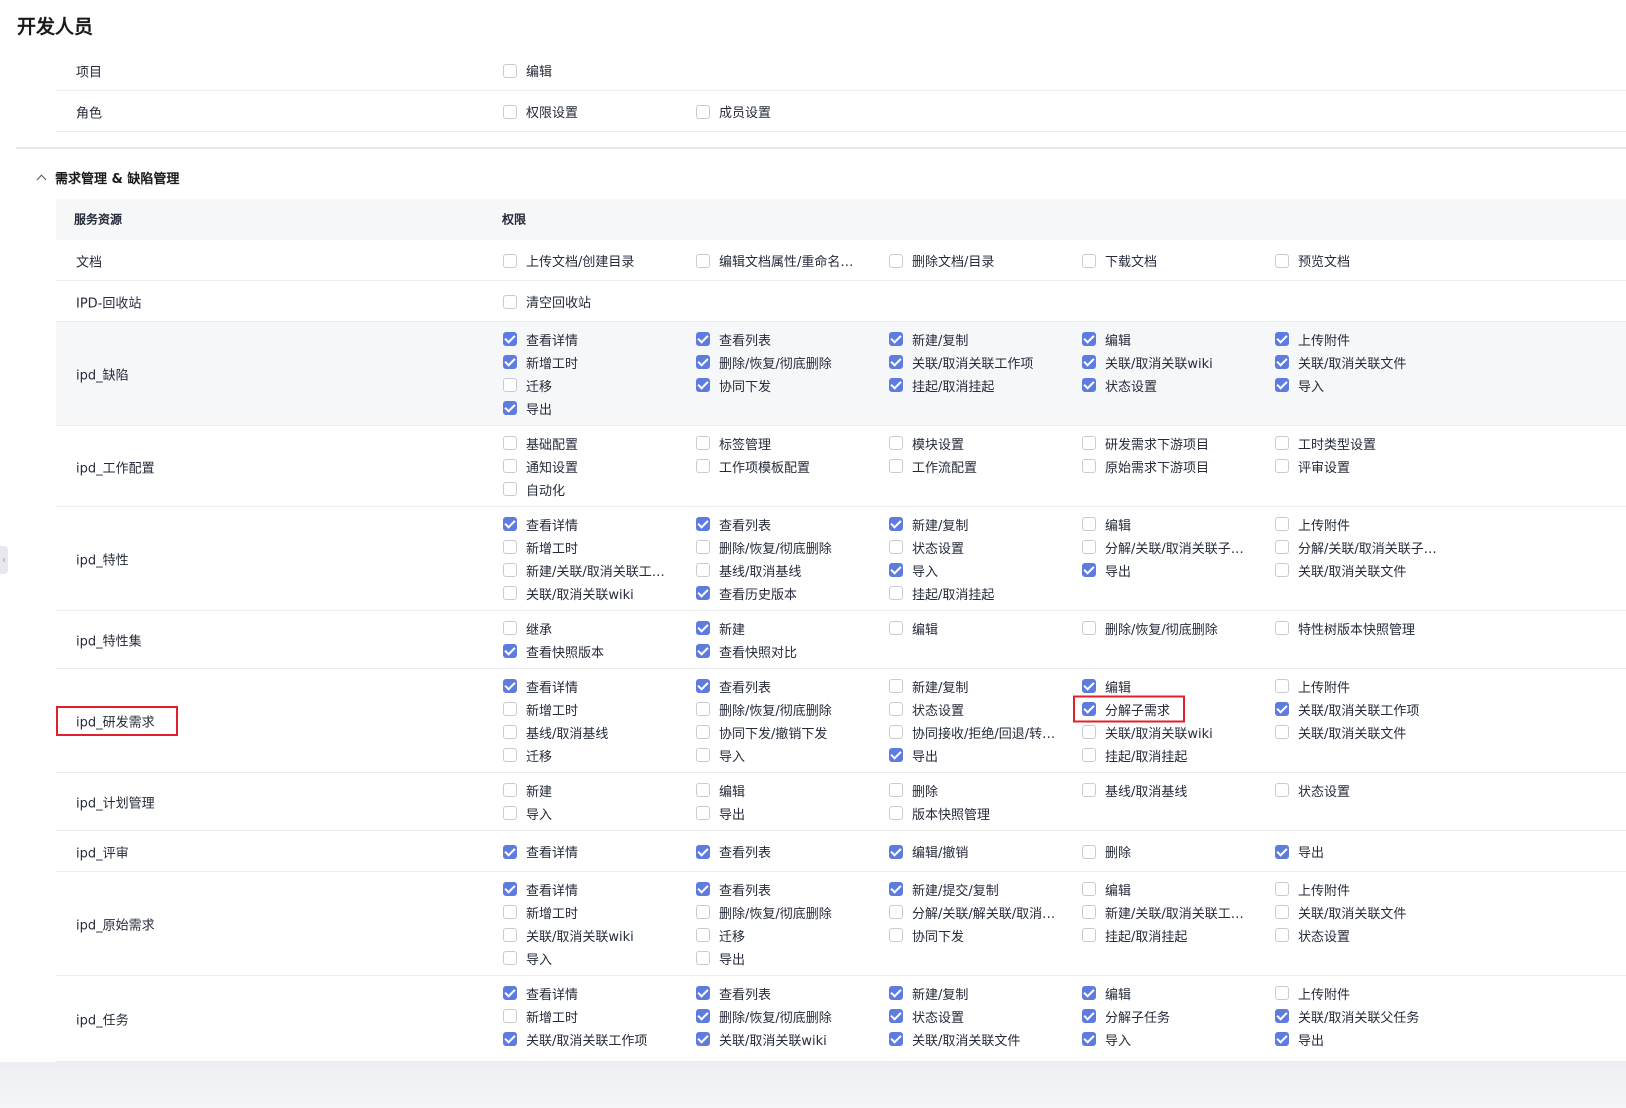  What do you see at coordinates (547, 302) in the screenshot?
I see `permission-item: 清空回收站` at bounding box center [547, 302].